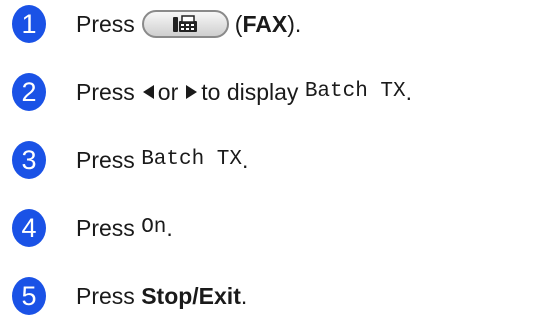 The image size is (550, 327). I want to click on step-1: 1 Press (FAX)., so click(156, 24).